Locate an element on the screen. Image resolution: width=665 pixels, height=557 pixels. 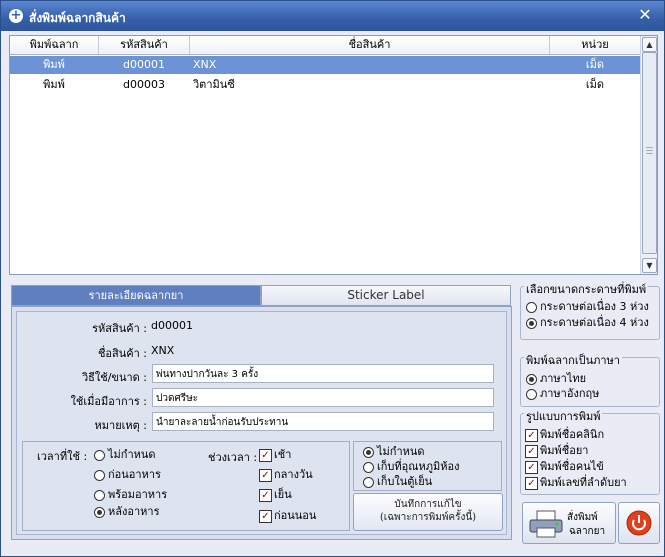
check-drug-name: ✓ พิมพ์ชื่อยา is located at coordinates (556, 451).